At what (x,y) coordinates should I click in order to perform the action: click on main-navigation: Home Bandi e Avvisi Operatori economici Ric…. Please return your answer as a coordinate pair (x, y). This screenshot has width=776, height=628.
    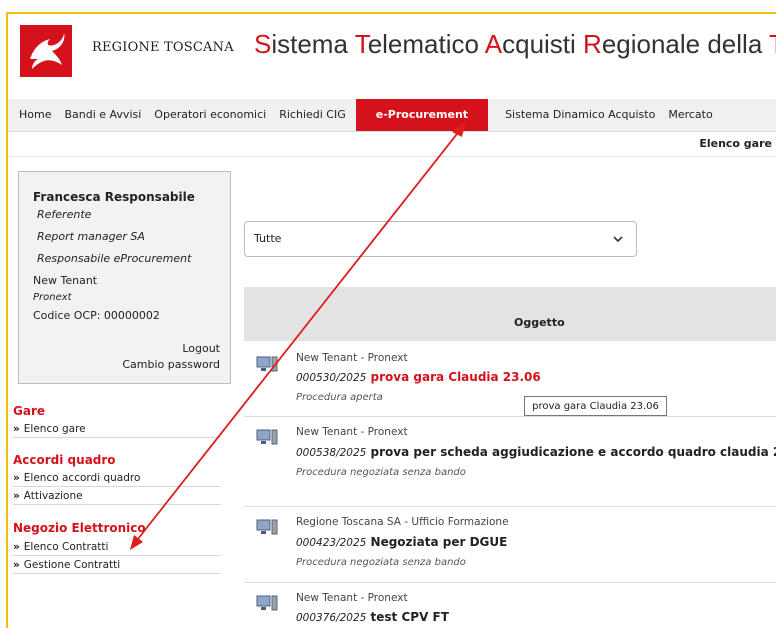
    Looking at the image, I should click on (392, 115).